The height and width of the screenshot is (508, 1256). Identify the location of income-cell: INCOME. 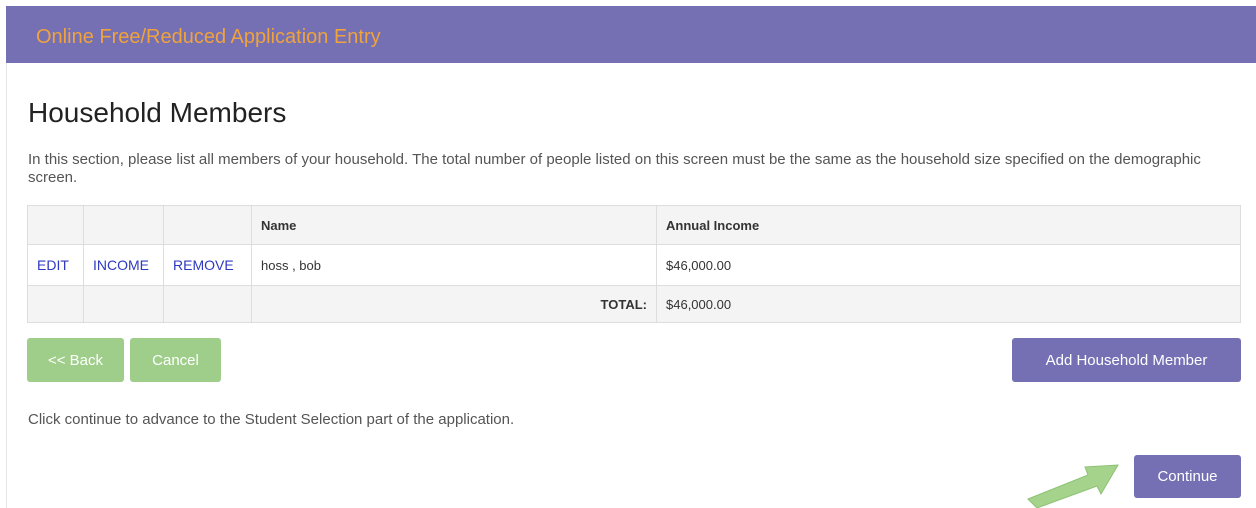
(123, 265).